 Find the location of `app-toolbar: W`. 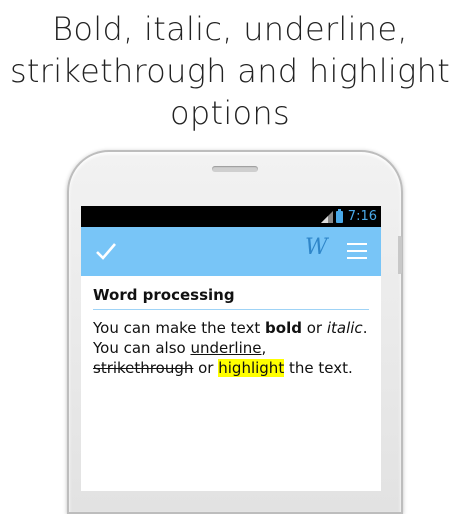

app-toolbar: W is located at coordinates (231, 251).